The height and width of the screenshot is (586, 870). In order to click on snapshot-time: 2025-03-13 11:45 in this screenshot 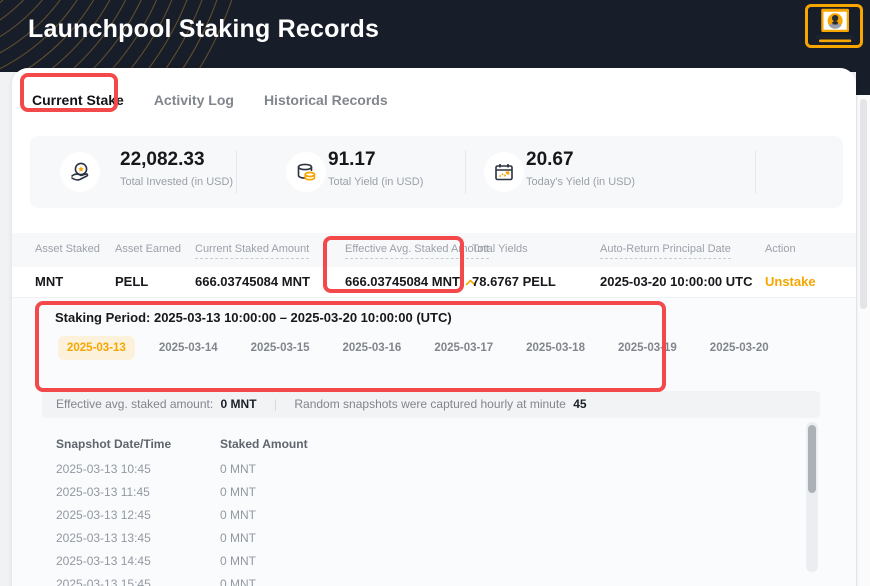, I will do `click(103, 491)`.